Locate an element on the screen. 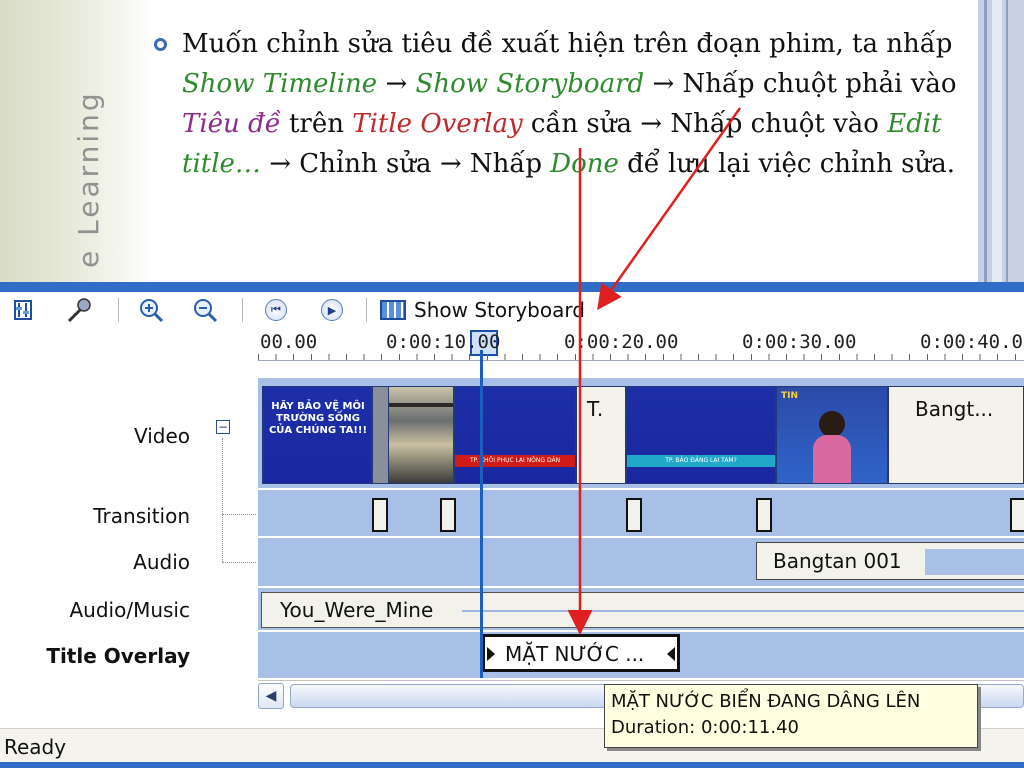 This screenshot has width=1024, height=768. play-button: ▶ is located at coordinates (332, 310).